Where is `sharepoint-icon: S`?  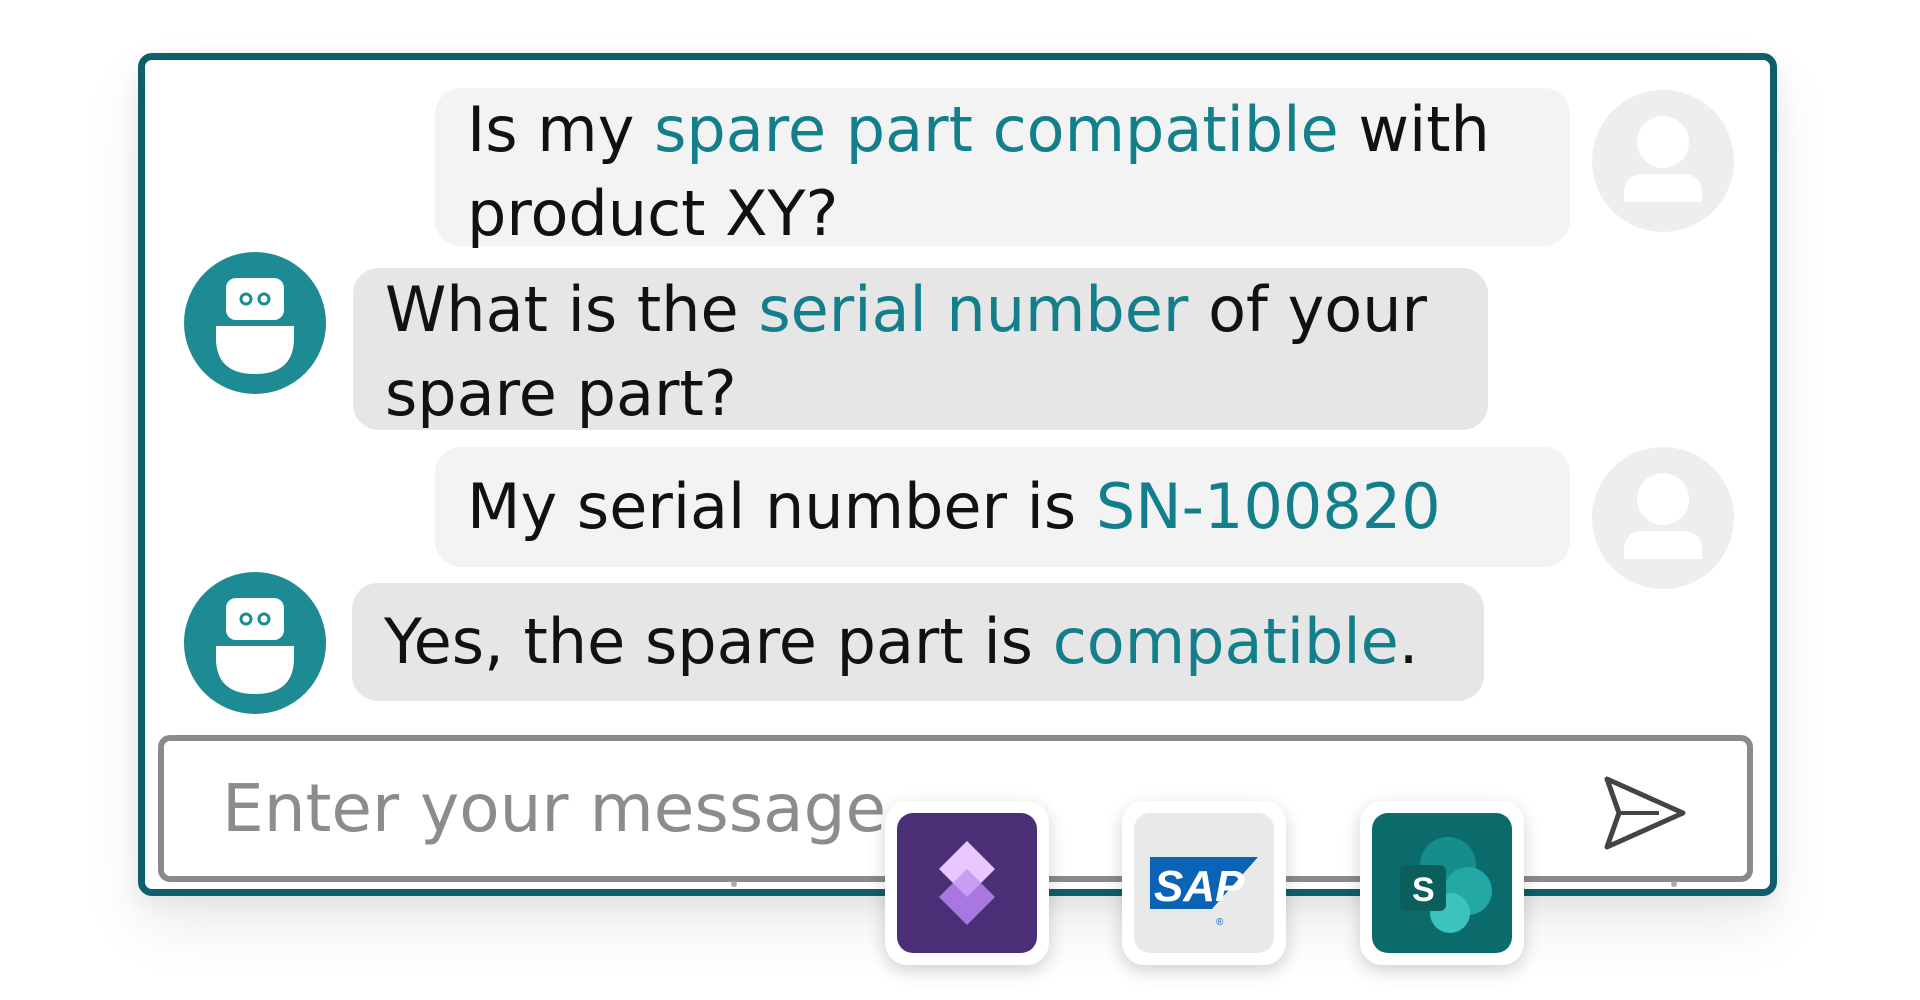
sharepoint-icon: S is located at coordinates (1442, 883).